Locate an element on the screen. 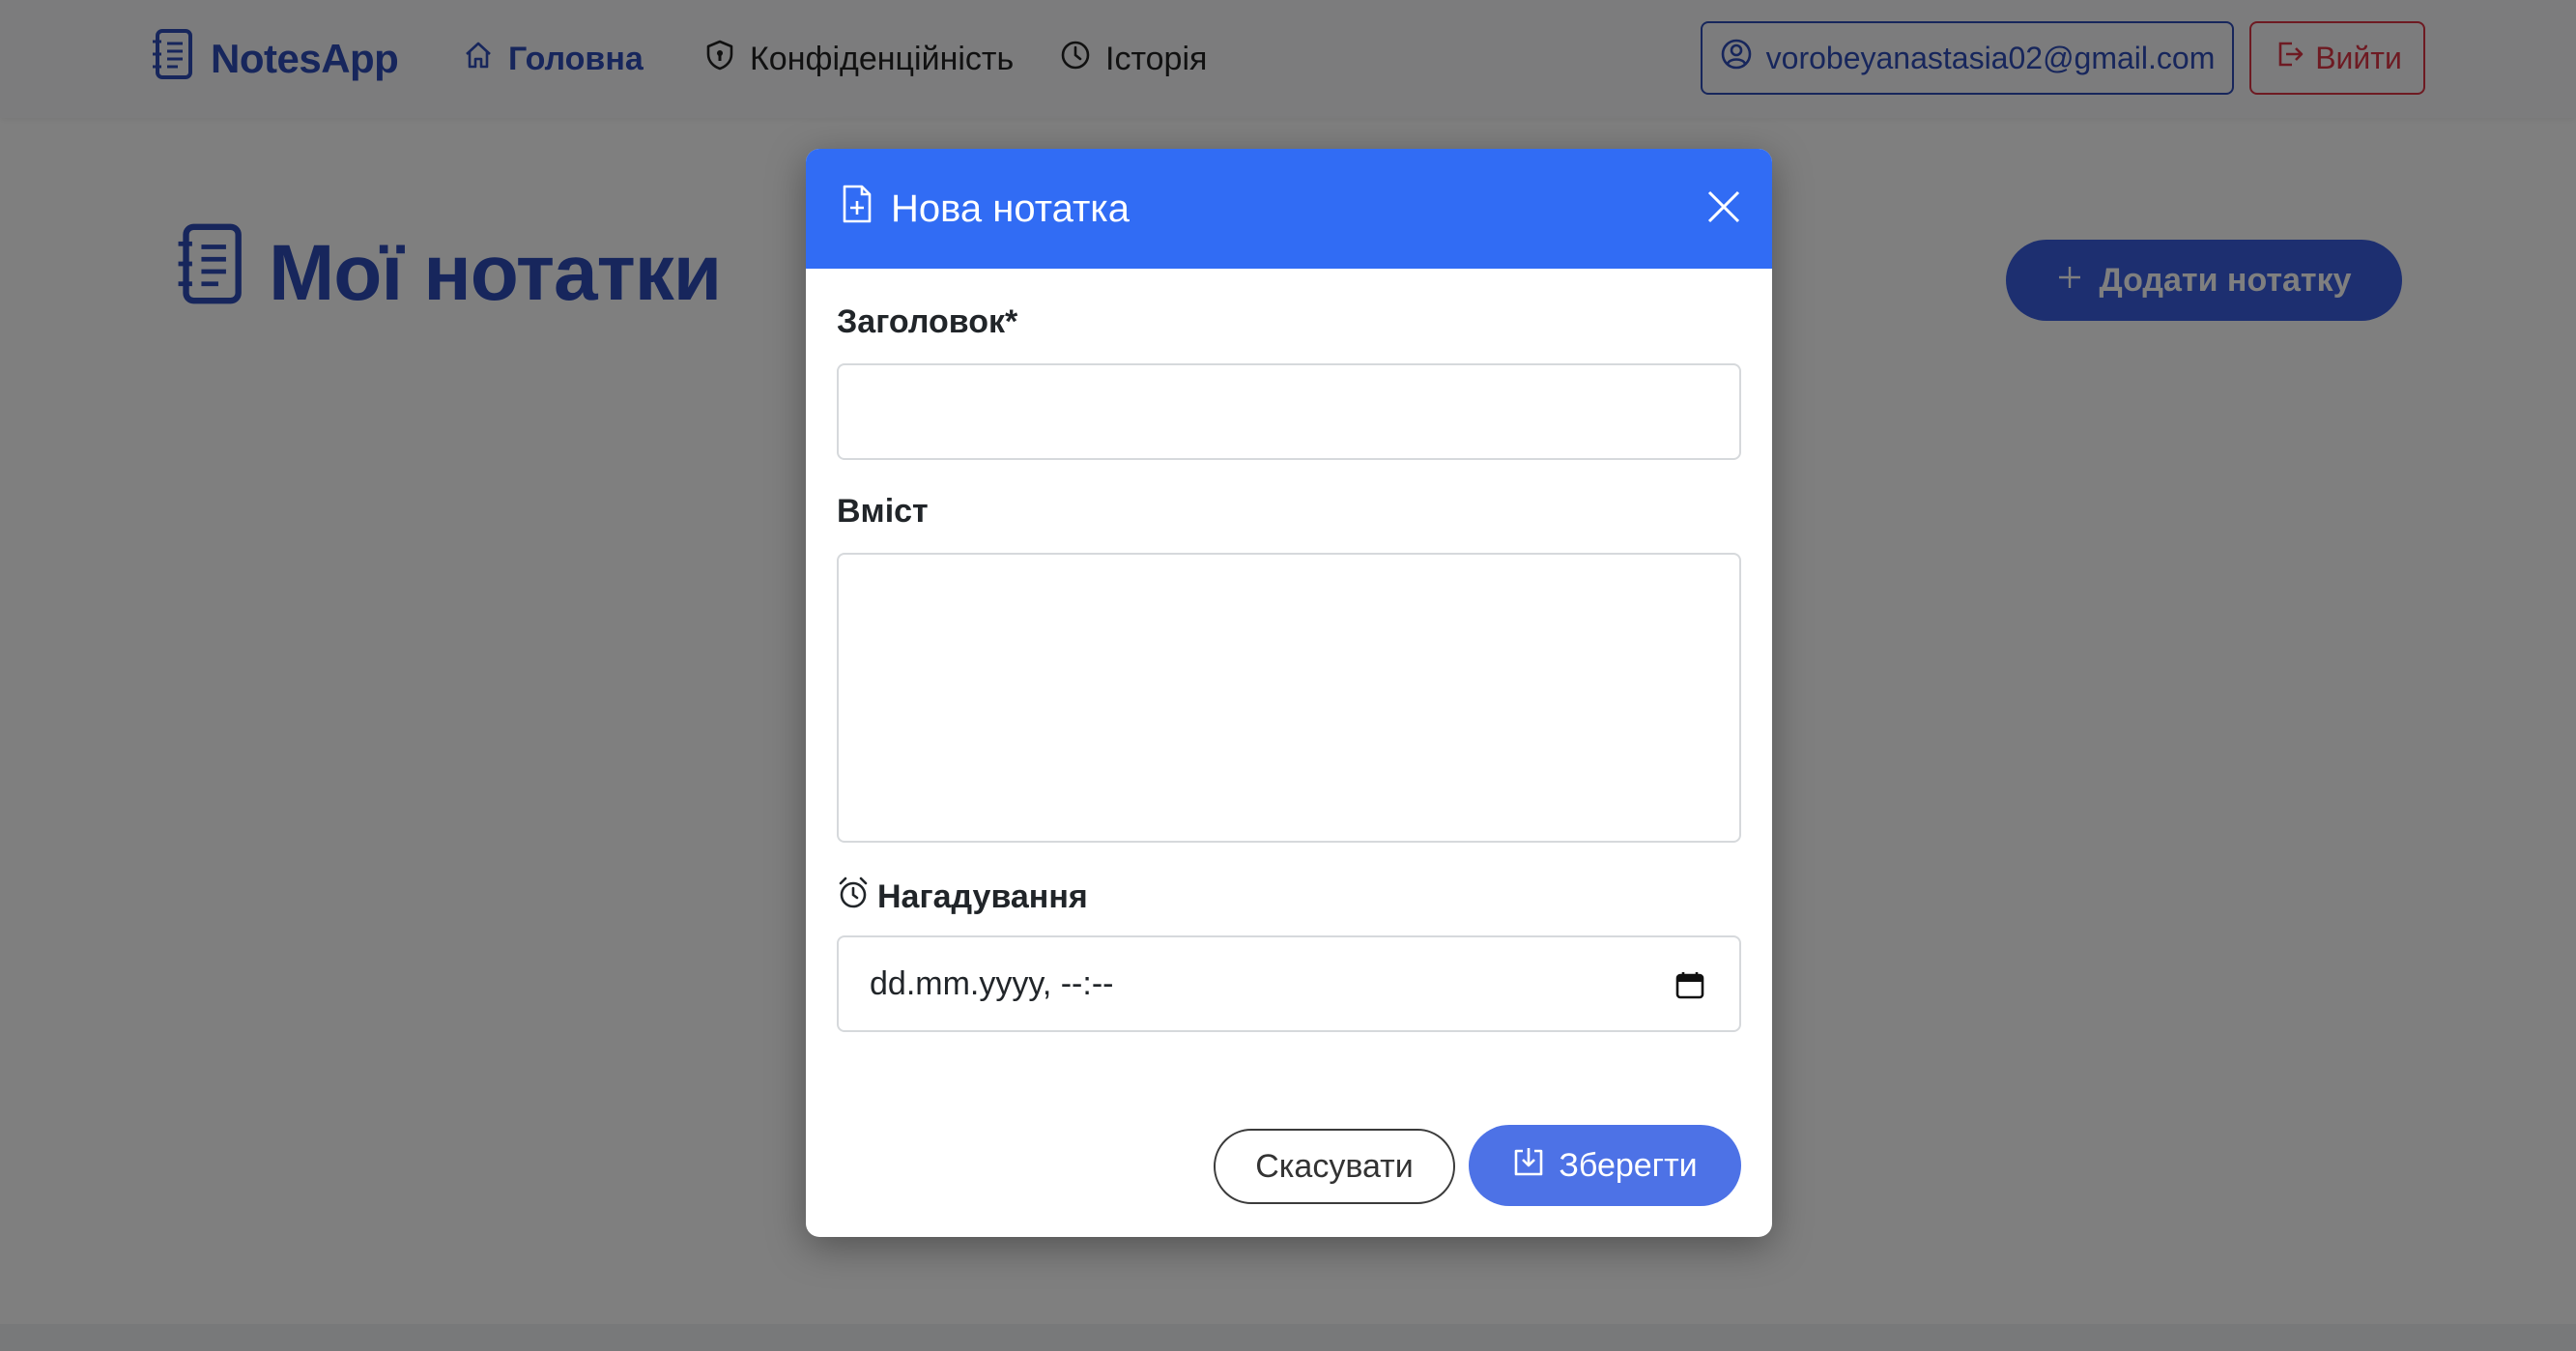  content-label-text: Вміст is located at coordinates (883, 511).